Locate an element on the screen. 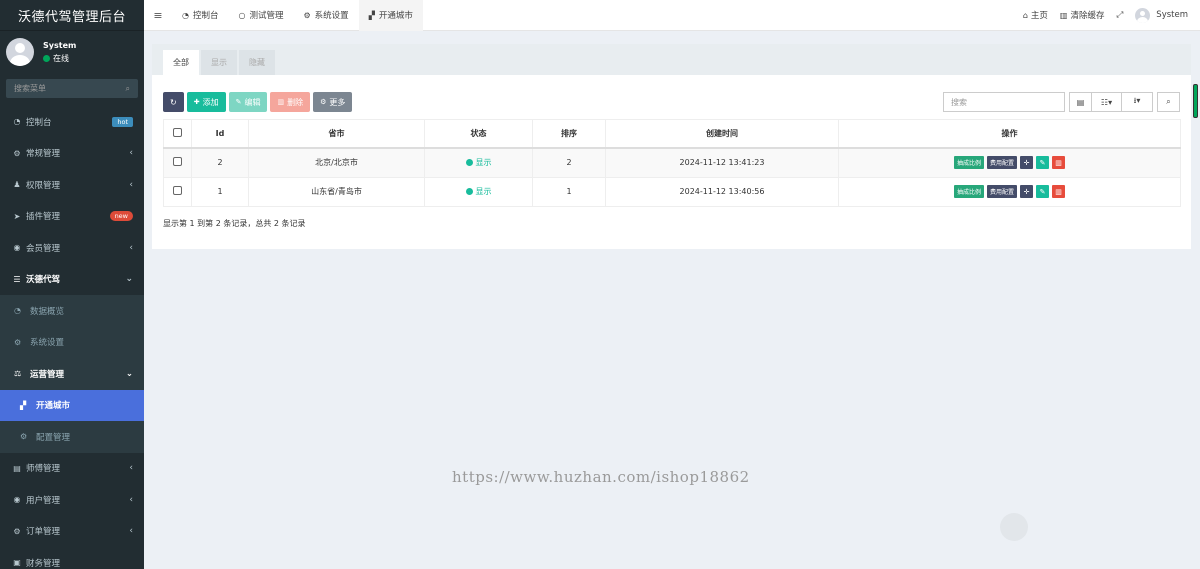  tab-all: 全部 is located at coordinates (181, 62).